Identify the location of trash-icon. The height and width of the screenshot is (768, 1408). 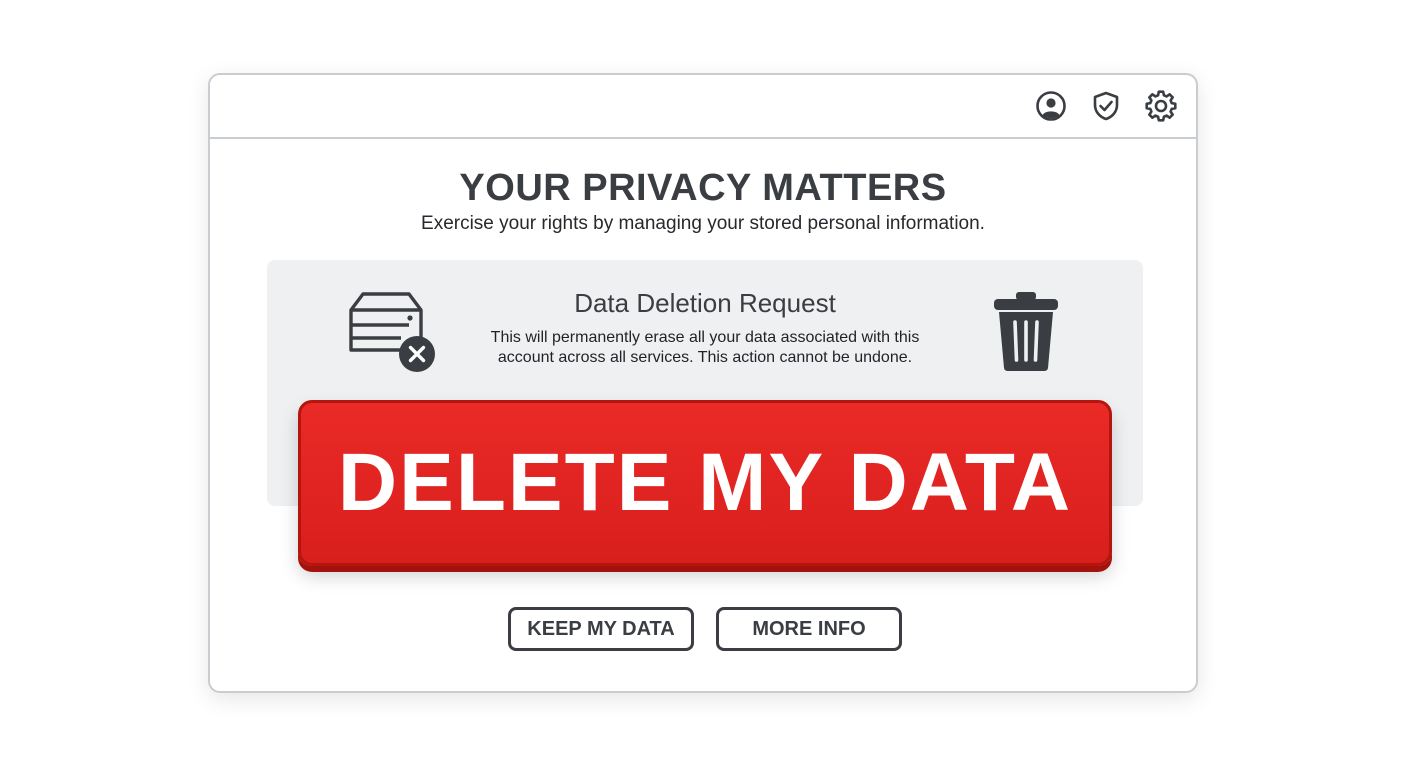
(1026, 331).